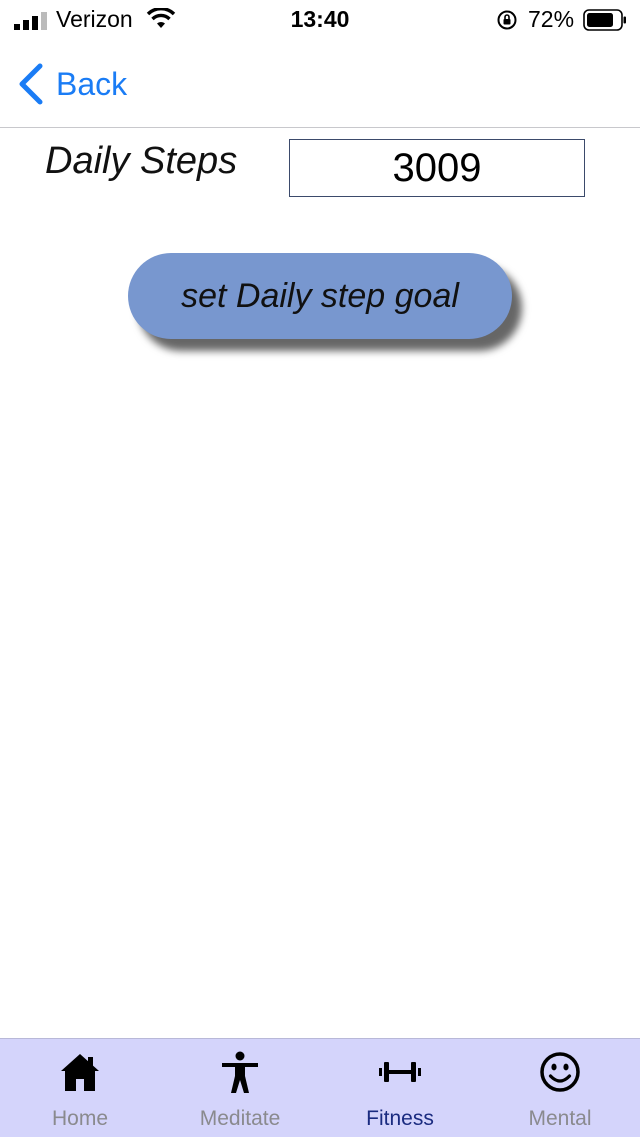 Image resolution: width=640 pixels, height=1137 pixels. Describe the element at coordinates (31, 84) in the screenshot. I see `chevron-left-icon` at that location.